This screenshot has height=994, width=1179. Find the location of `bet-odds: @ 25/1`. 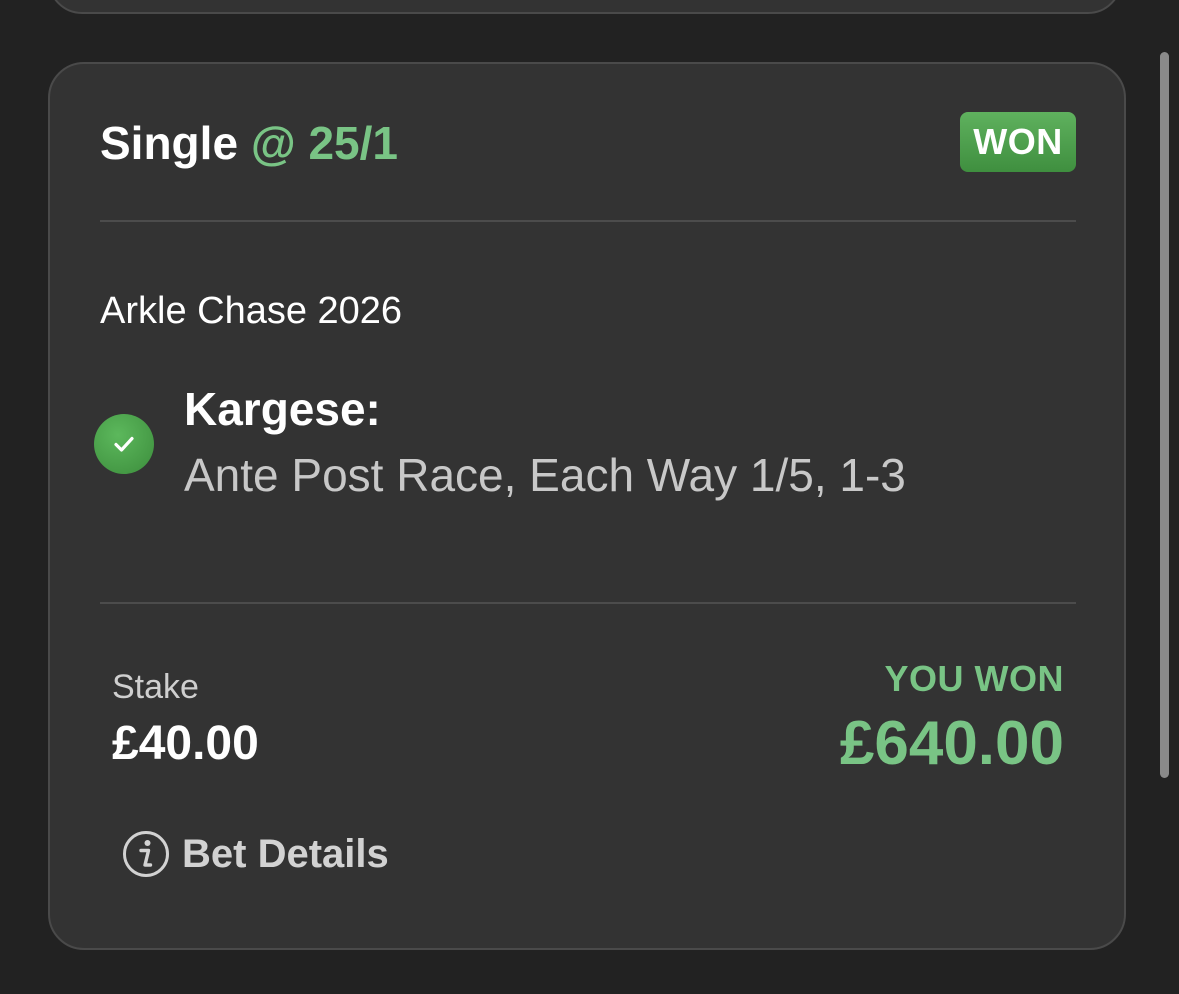

bet-odds: @ 25/1 is located at coordinates (324, 143).